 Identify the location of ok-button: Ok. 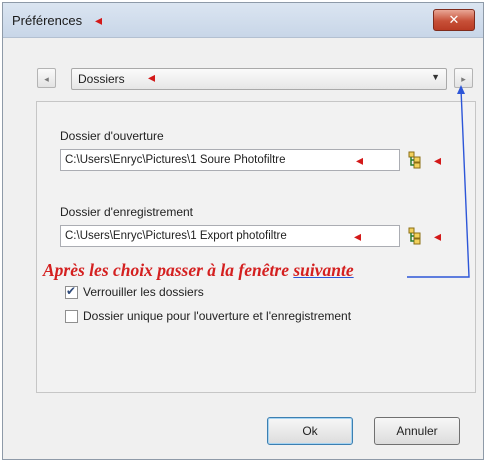
(310, 431).